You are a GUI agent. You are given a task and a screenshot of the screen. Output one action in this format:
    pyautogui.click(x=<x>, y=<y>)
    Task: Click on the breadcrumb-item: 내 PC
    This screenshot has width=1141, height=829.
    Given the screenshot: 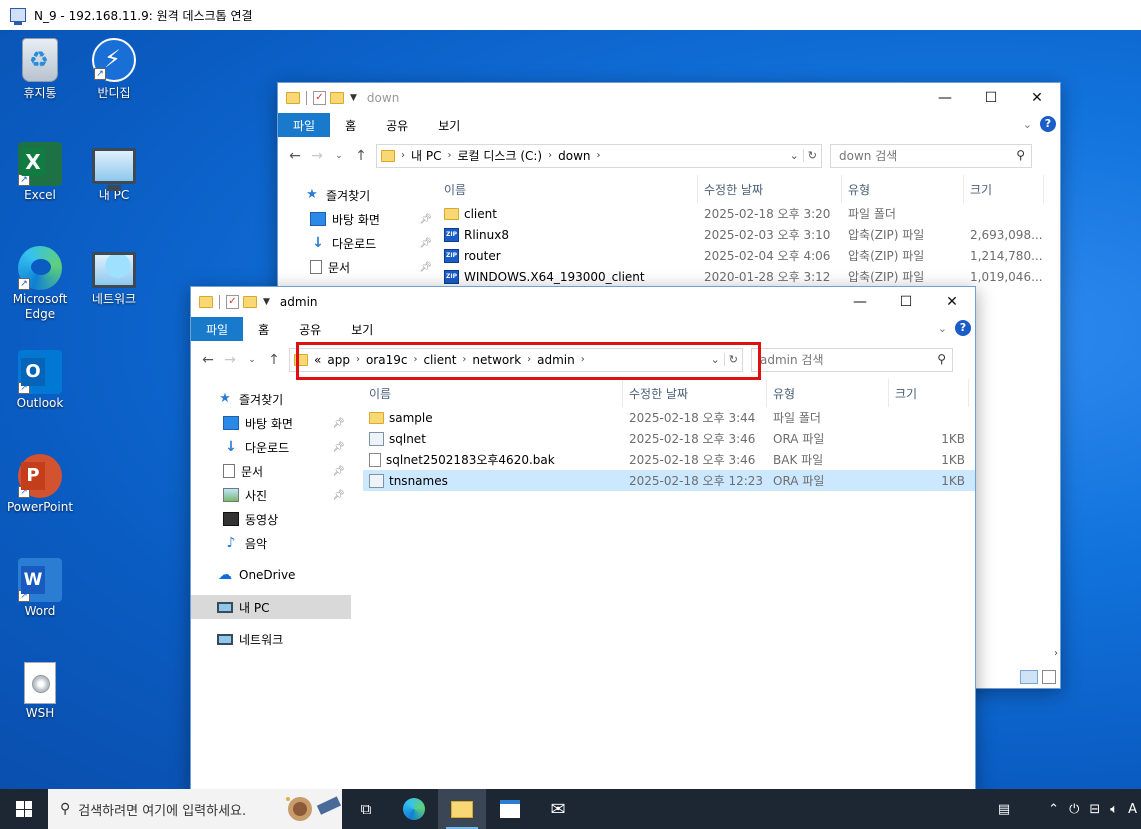 What is the action you would take?
    pyautogui.click(x=426, y=155)
    